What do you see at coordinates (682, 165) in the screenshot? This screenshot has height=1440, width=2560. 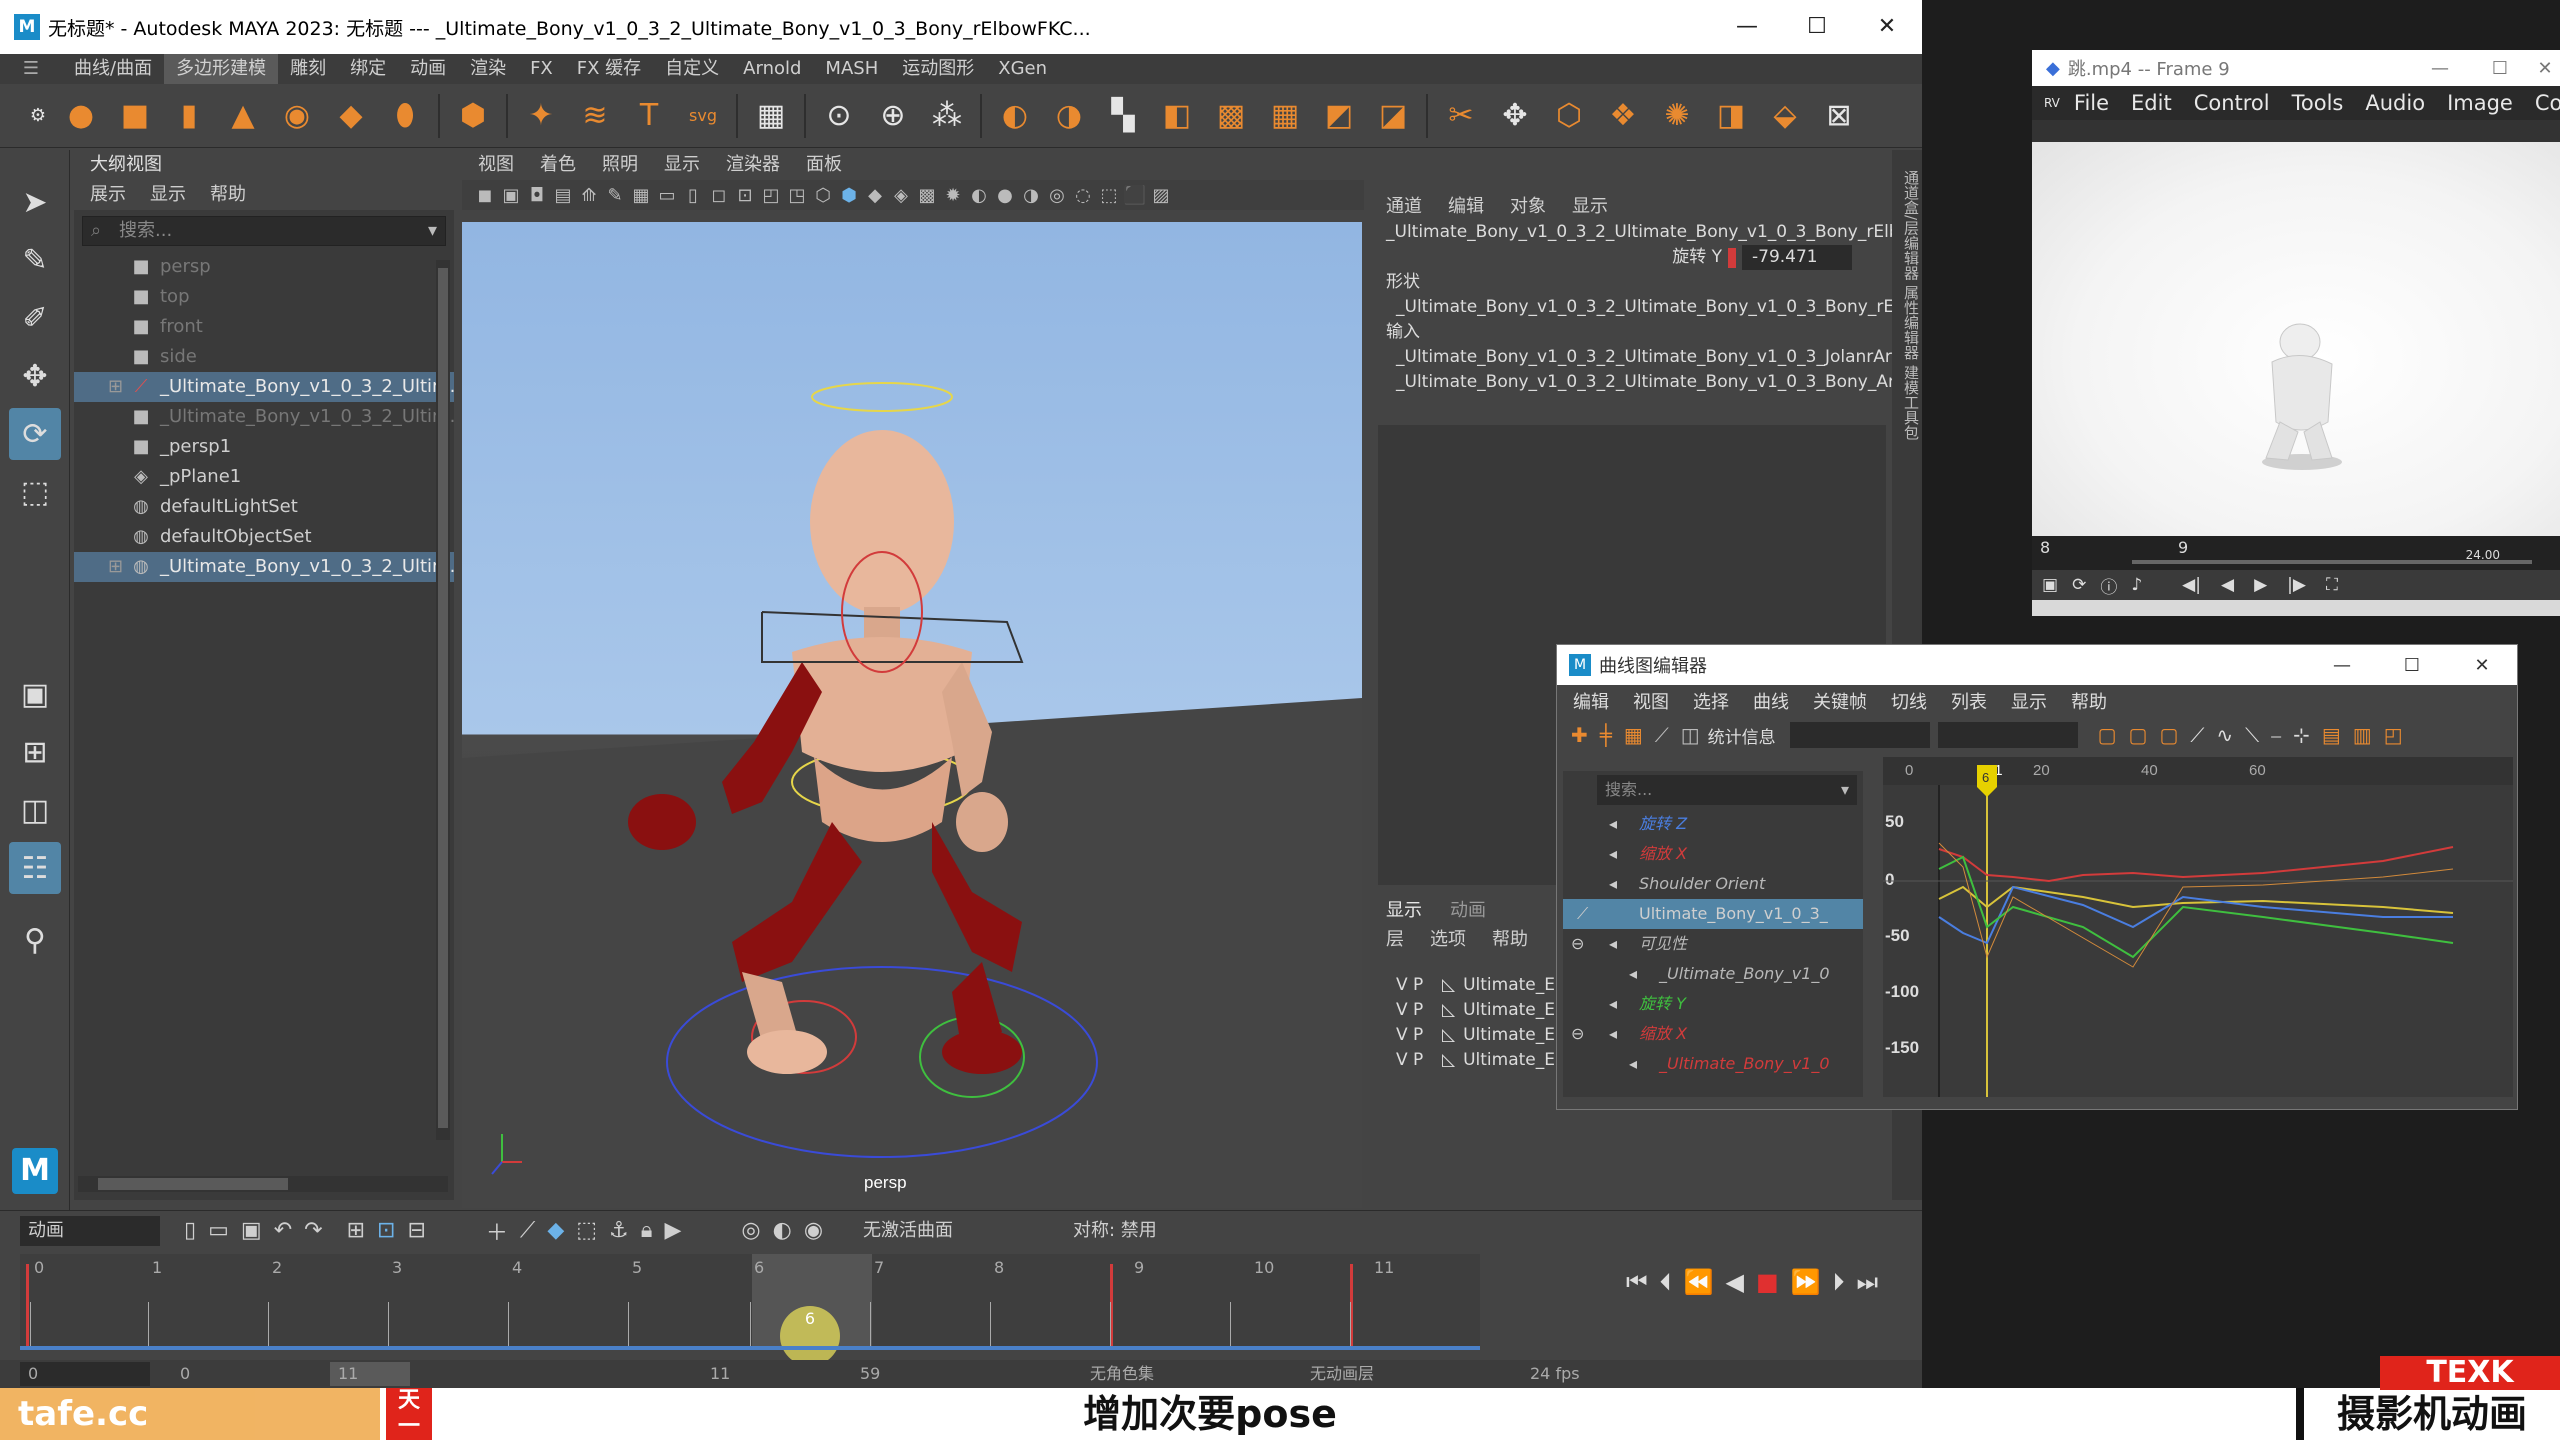 I see `viewport-menu-show: 显示` at bounding box center [682, 165].